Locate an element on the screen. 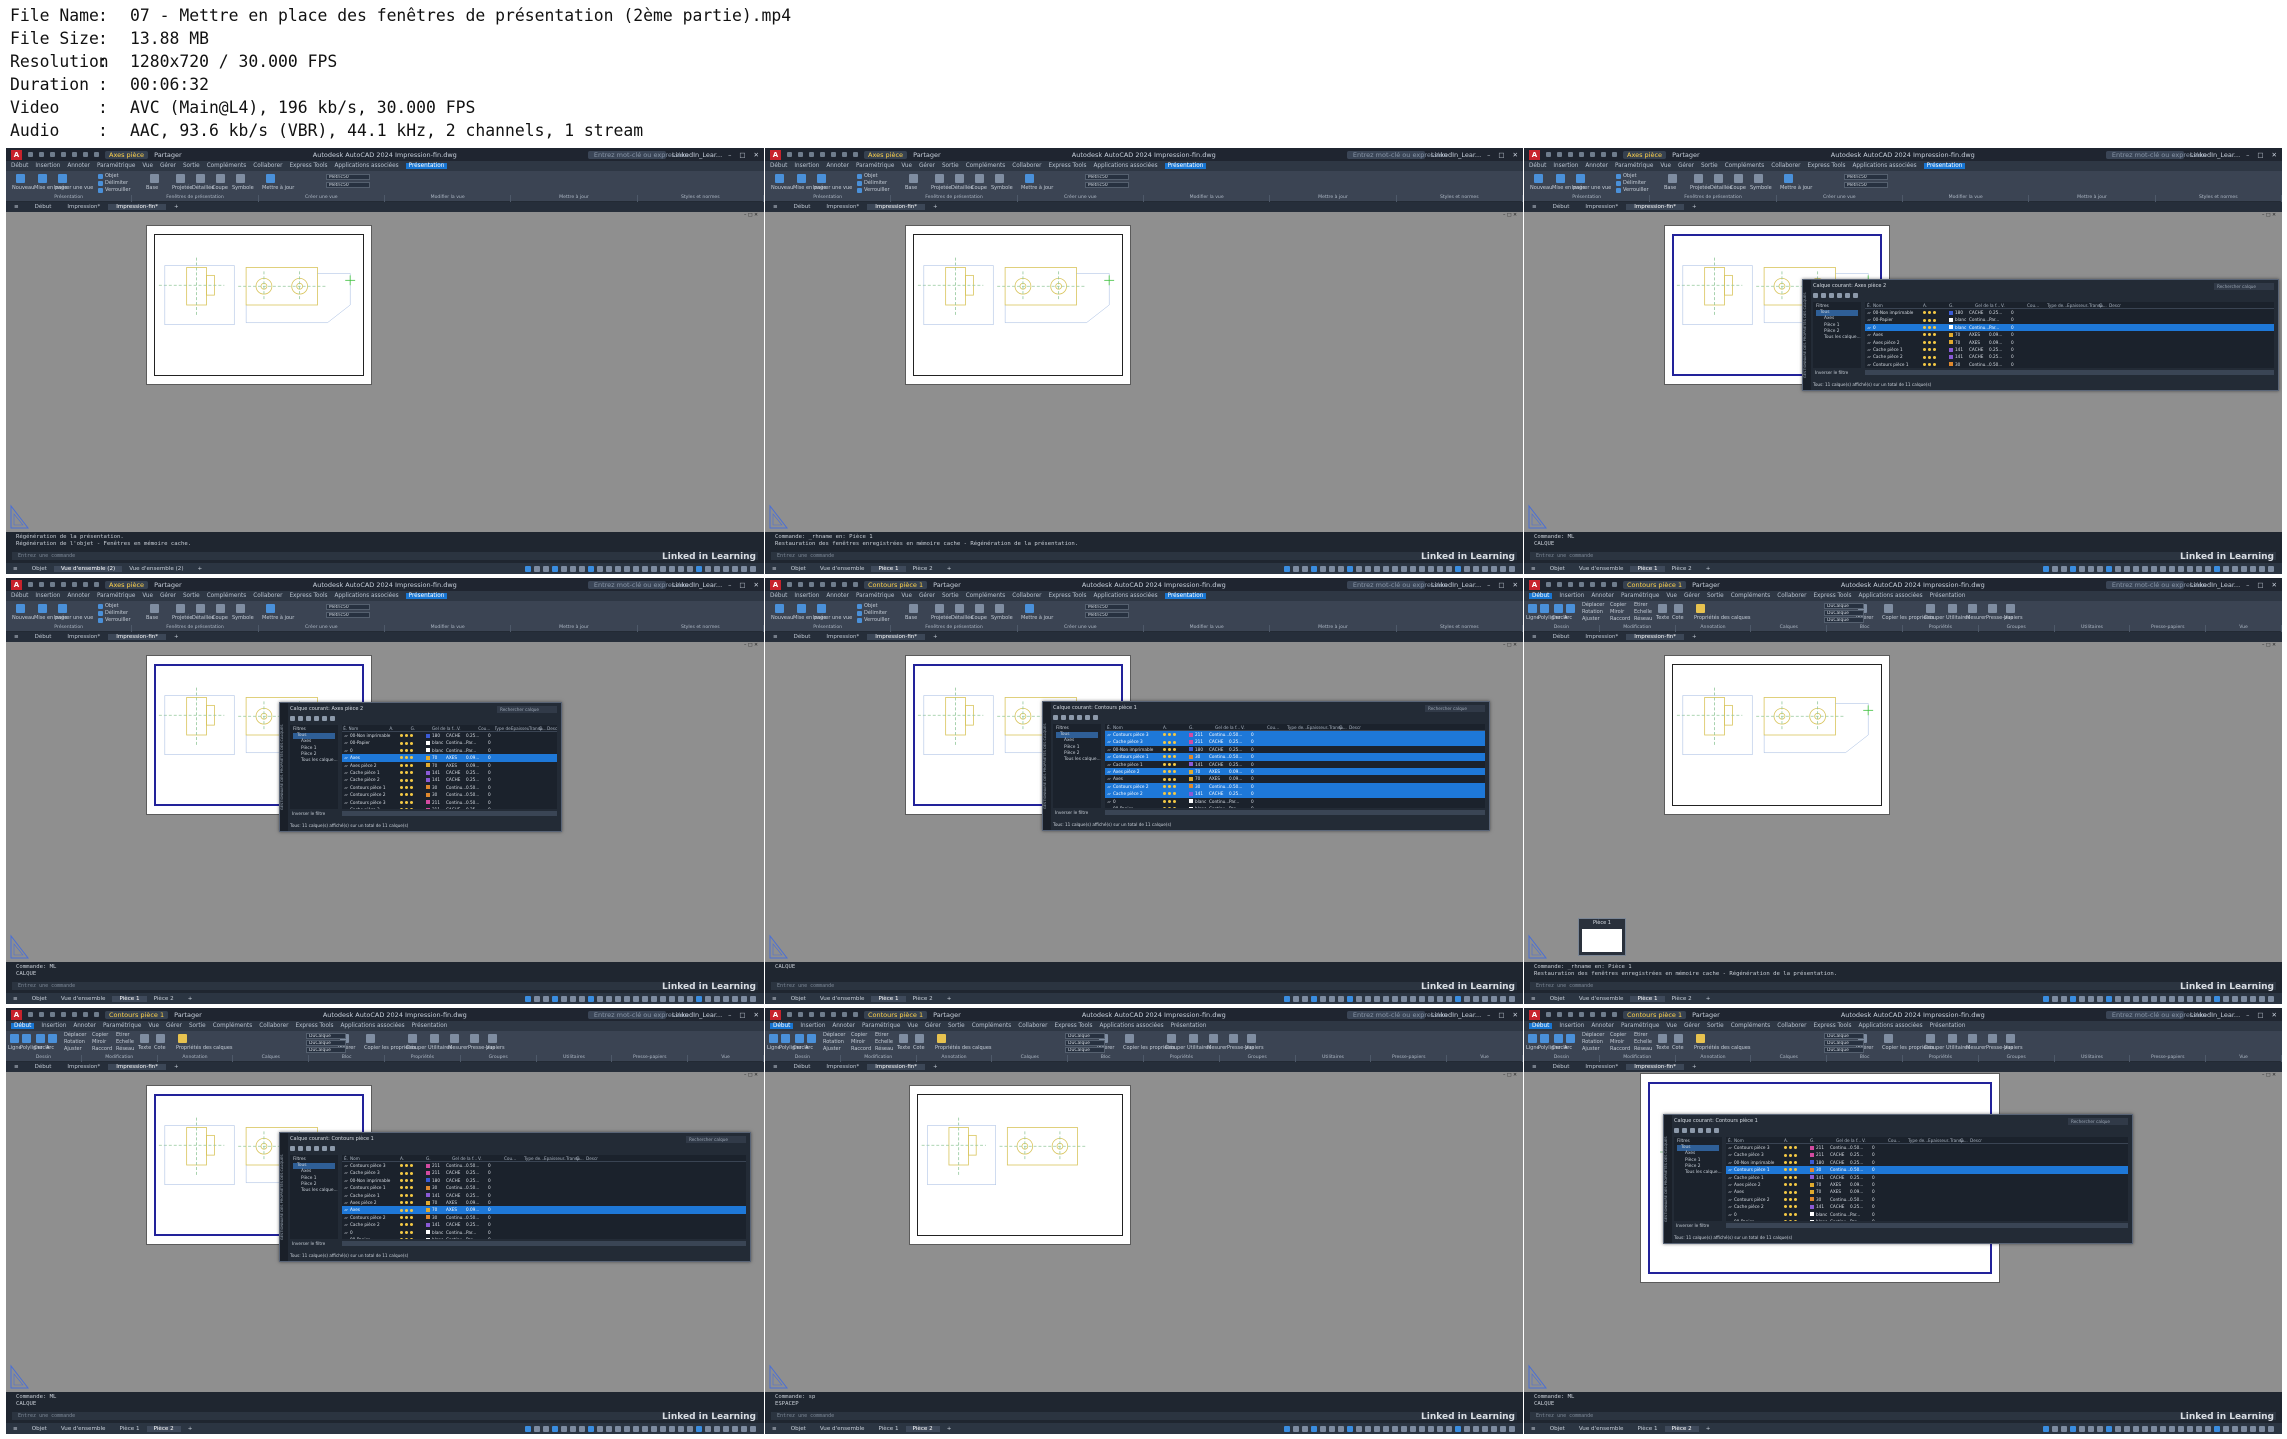  viewport-controls: – □ ✕ is located at coordinates (2269, 1075).